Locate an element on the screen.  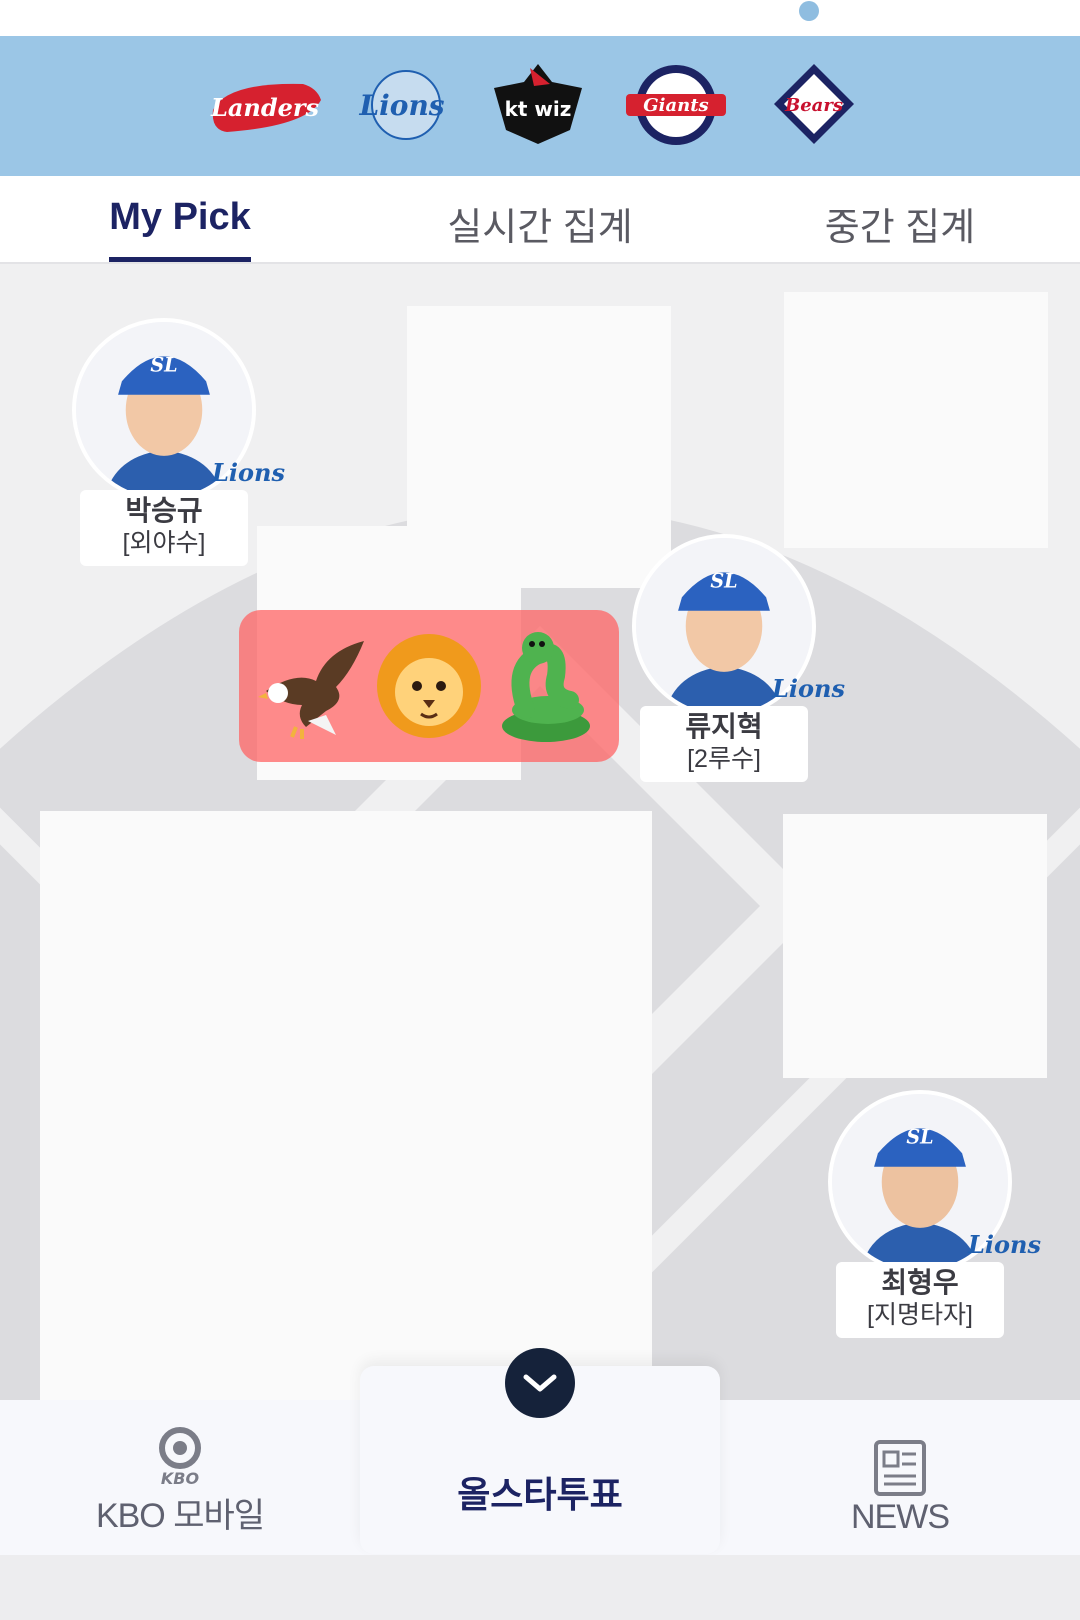
svg-text: Bears is located at coordinates (813, 105).